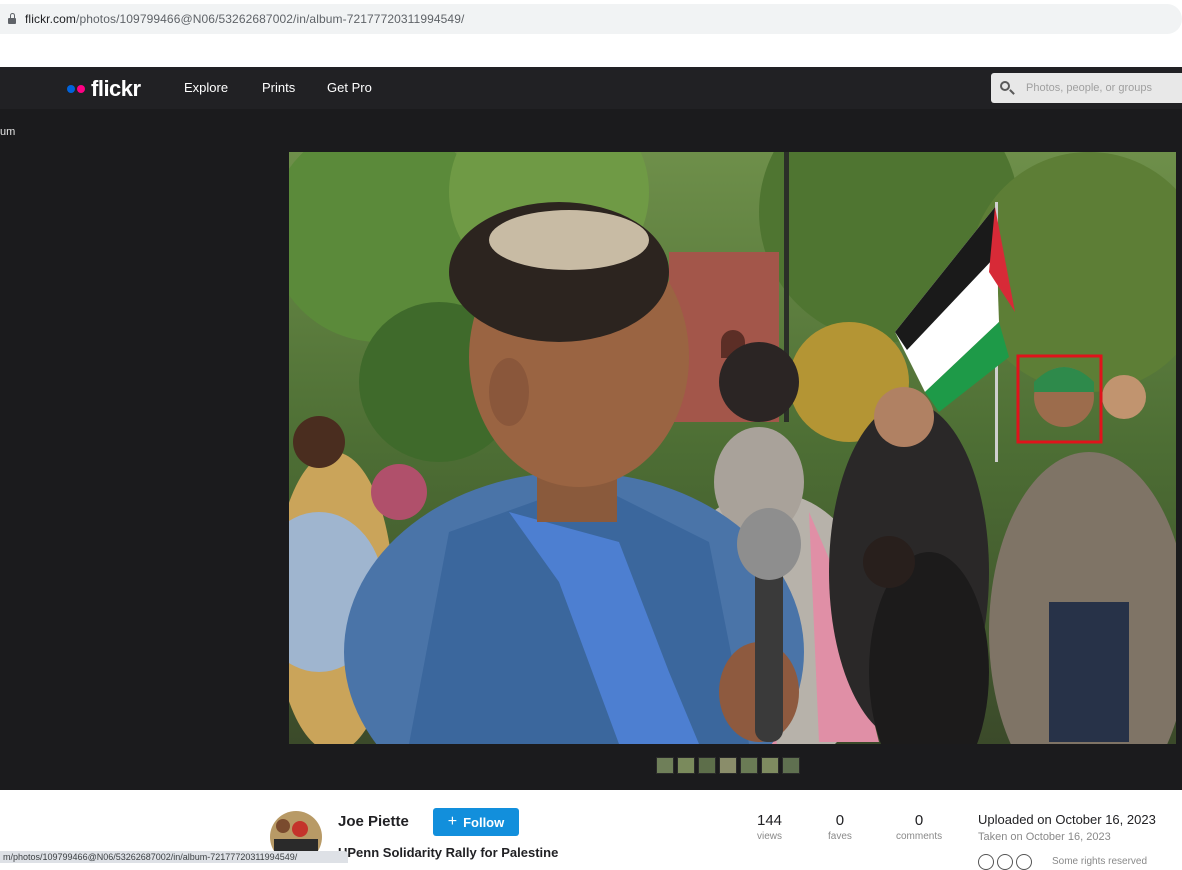 The image size is (1182, 870). I want to click on comments-stat: 0 comments, so click(919, 827).